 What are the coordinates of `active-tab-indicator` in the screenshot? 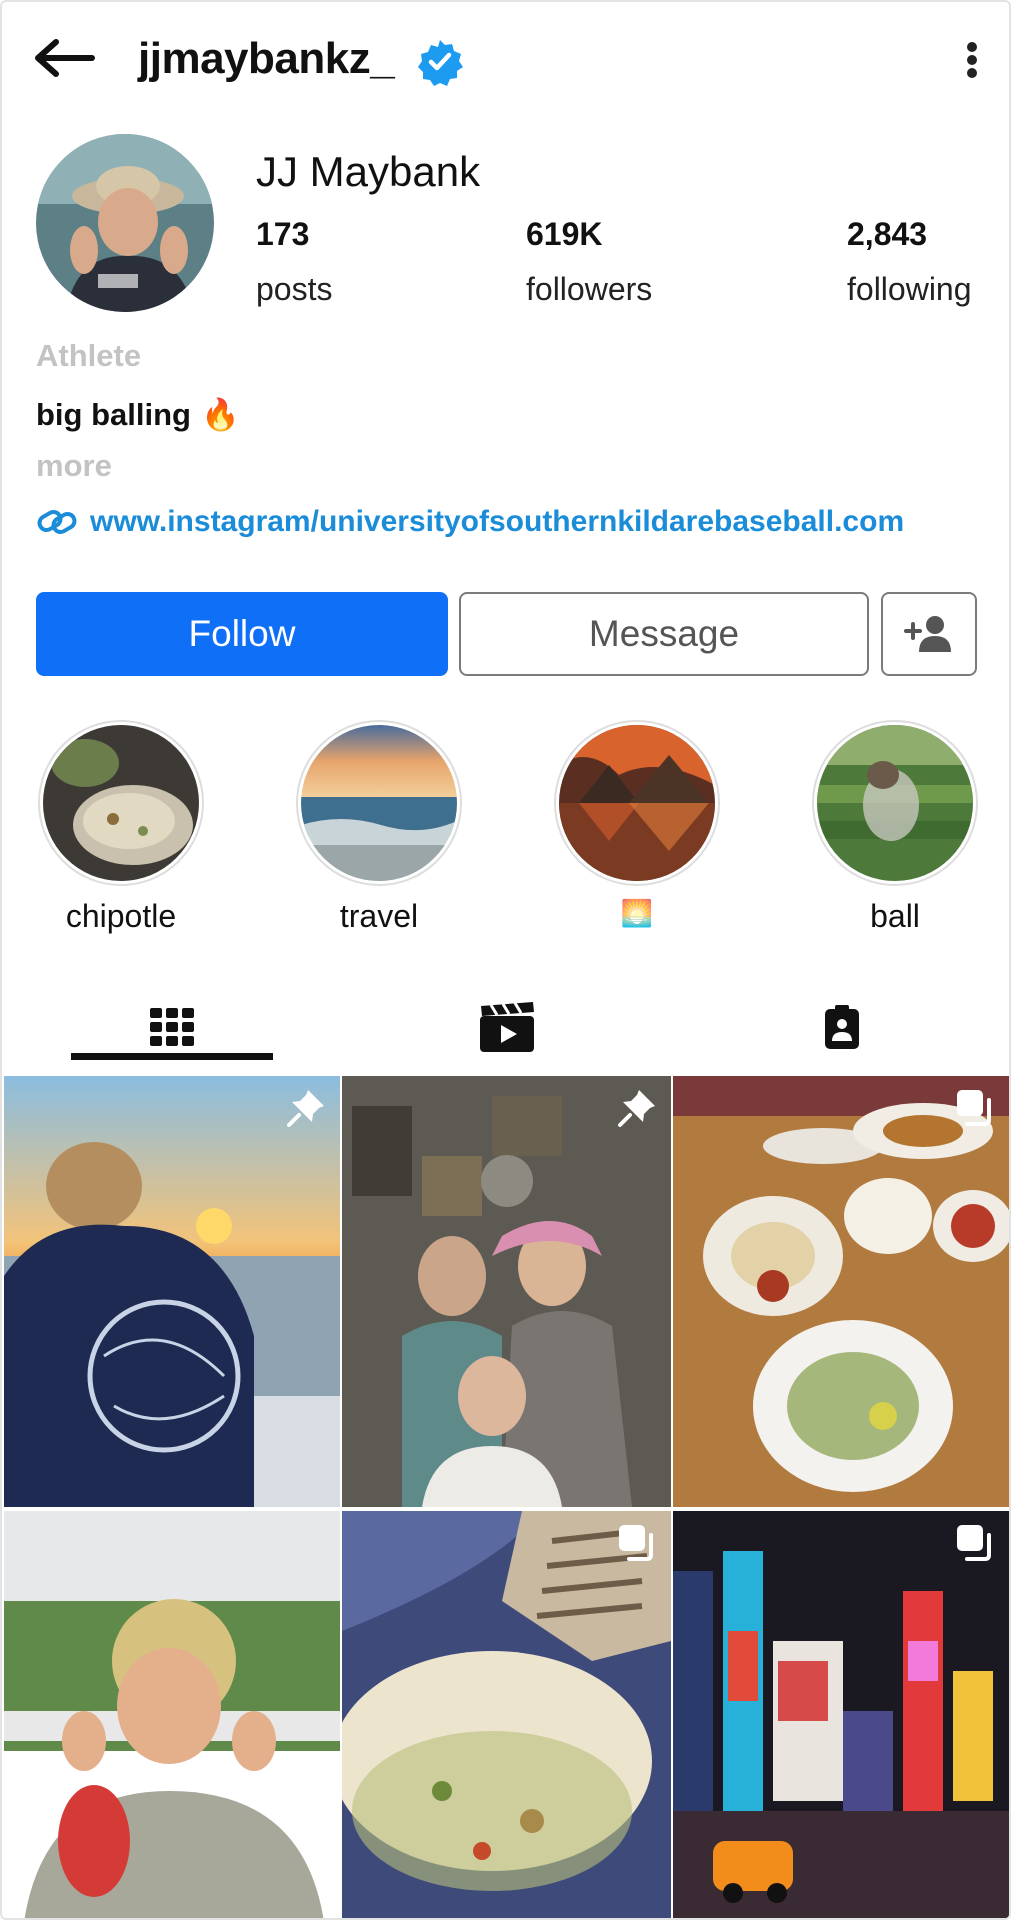 It's located at (172, 1056).